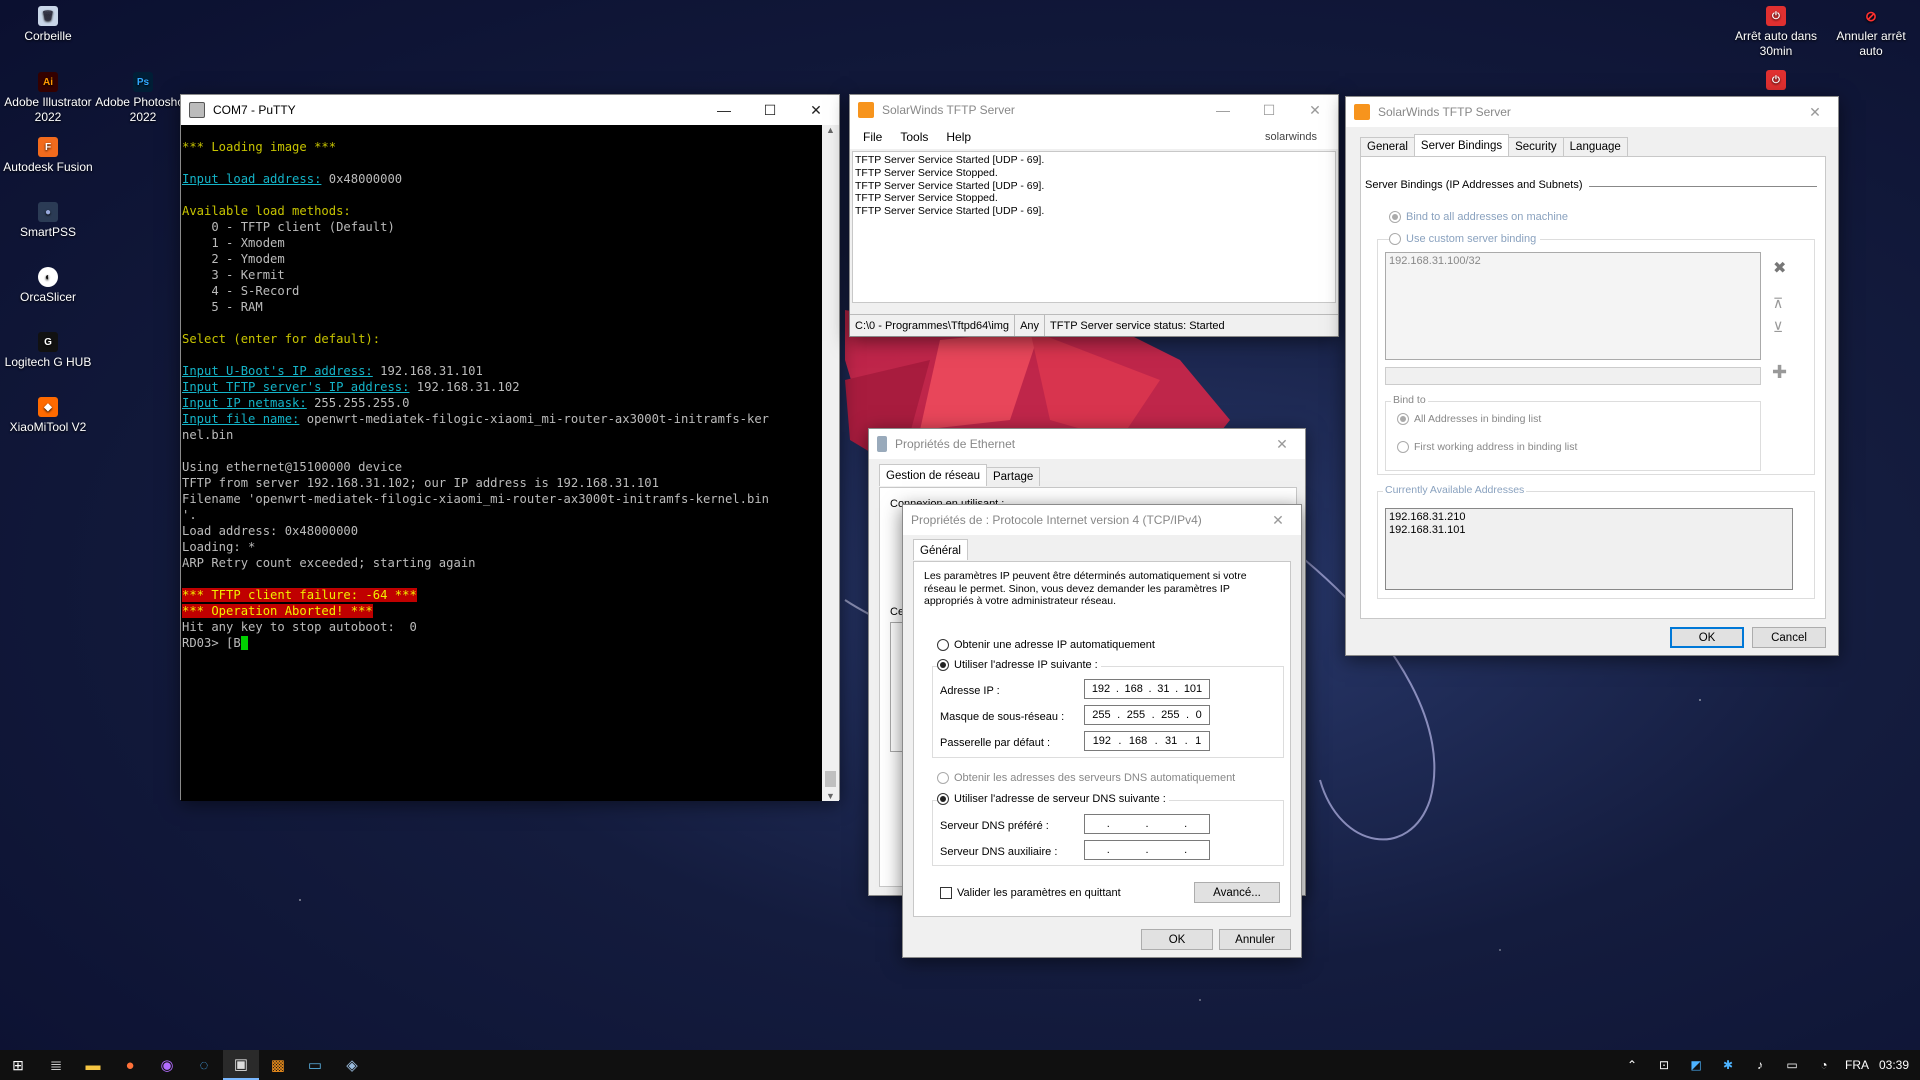 Image resolution: width=1920 pixels, height=1080 pixels. What do you see at coordinates (18, 1065) in the screenshot?
I see `start-button: ⊞` at bounding box center [18, 1065].